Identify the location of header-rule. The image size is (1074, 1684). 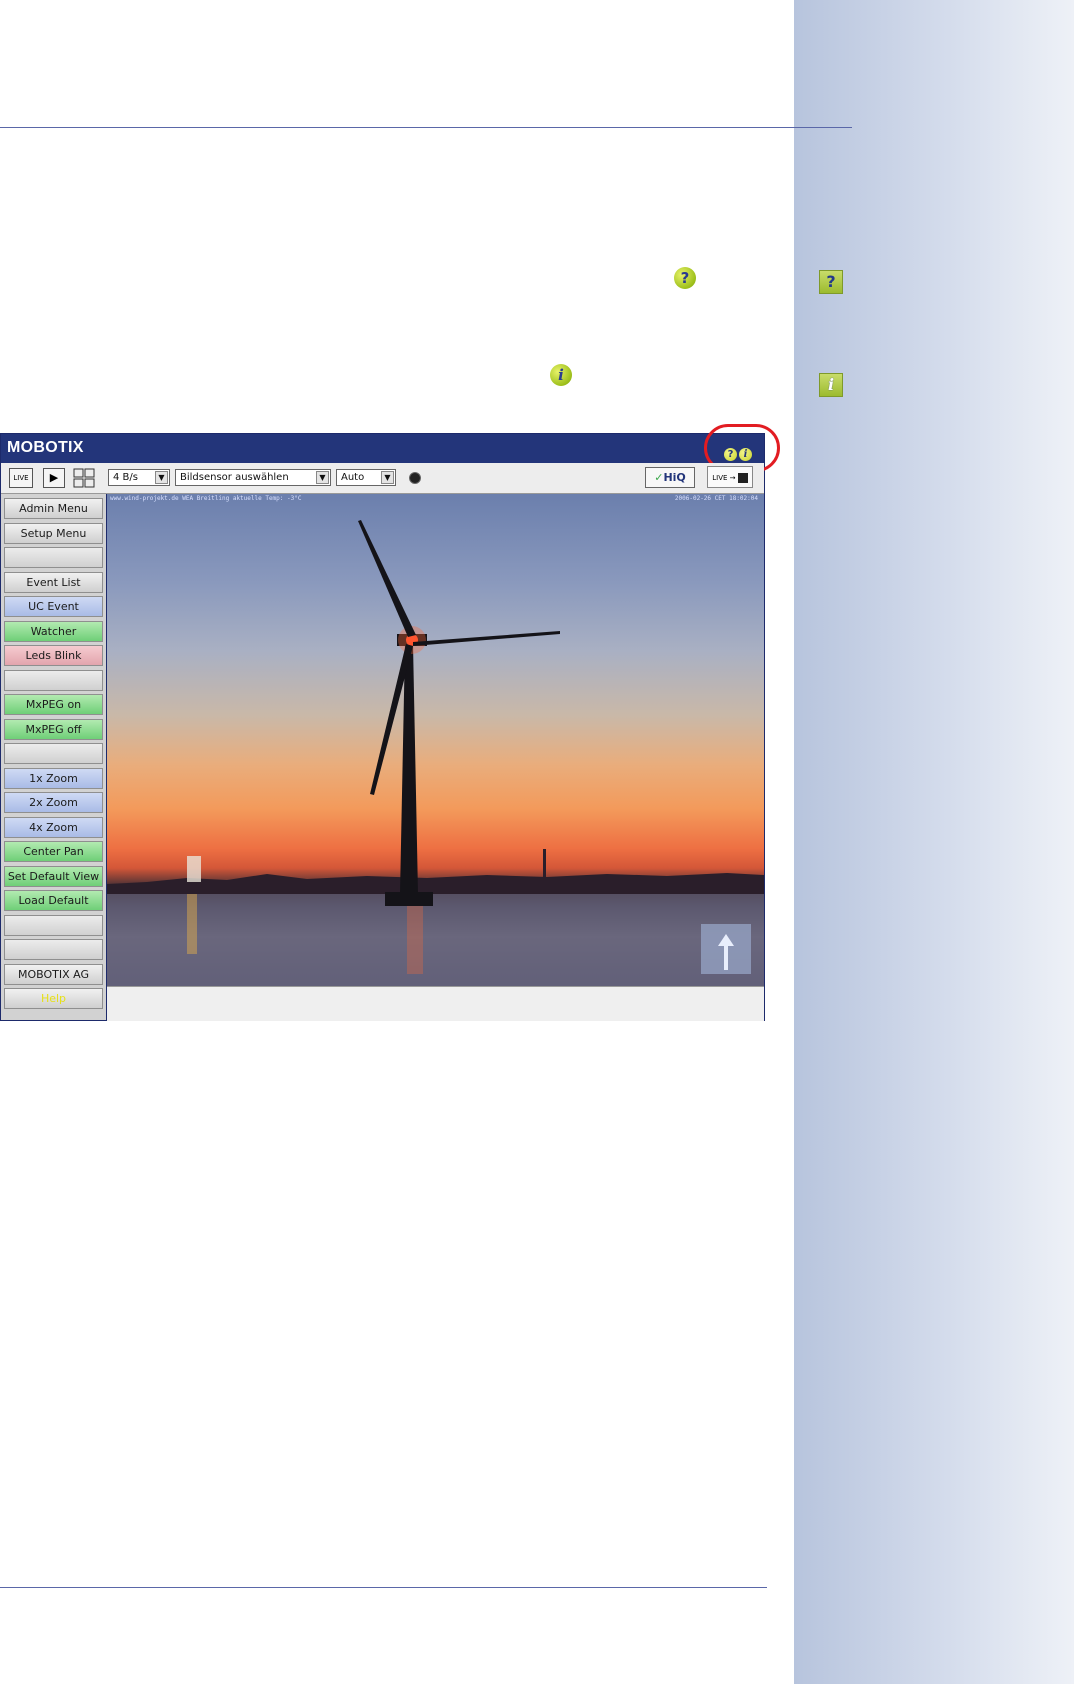
(426, 127).